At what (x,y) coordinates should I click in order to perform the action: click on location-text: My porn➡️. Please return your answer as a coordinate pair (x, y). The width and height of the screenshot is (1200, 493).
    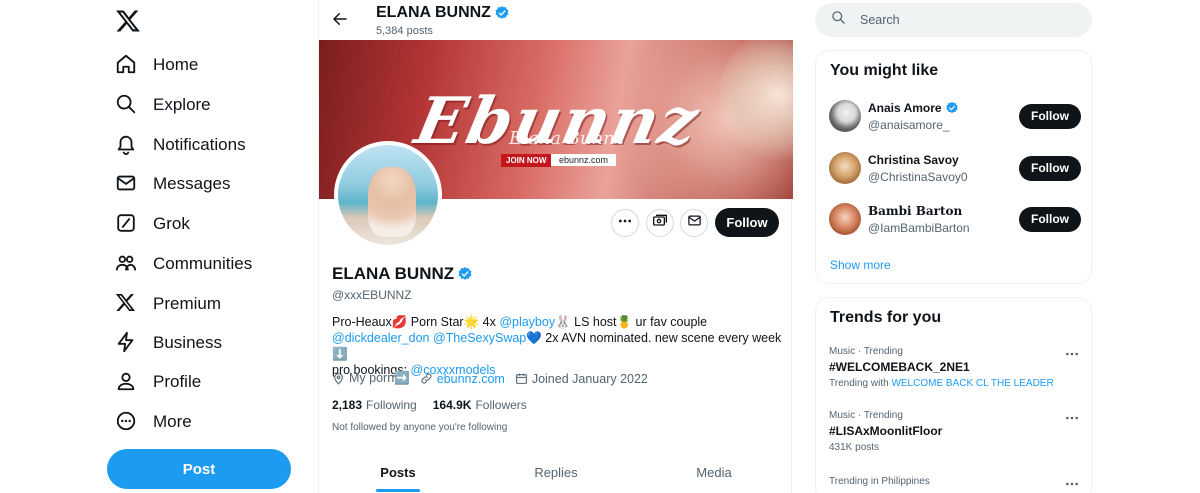
    Looking at the image, I should click on (379, 378).